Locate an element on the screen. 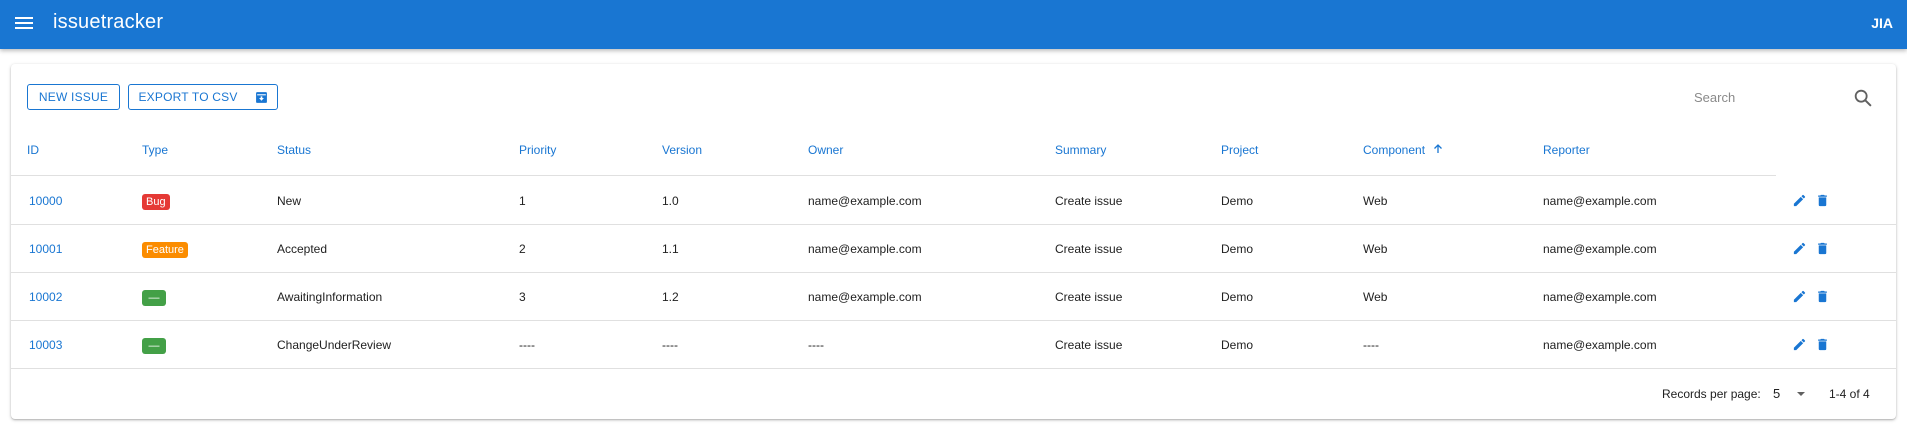  cell-version: 1.1 is located at coordinates (670, 249).